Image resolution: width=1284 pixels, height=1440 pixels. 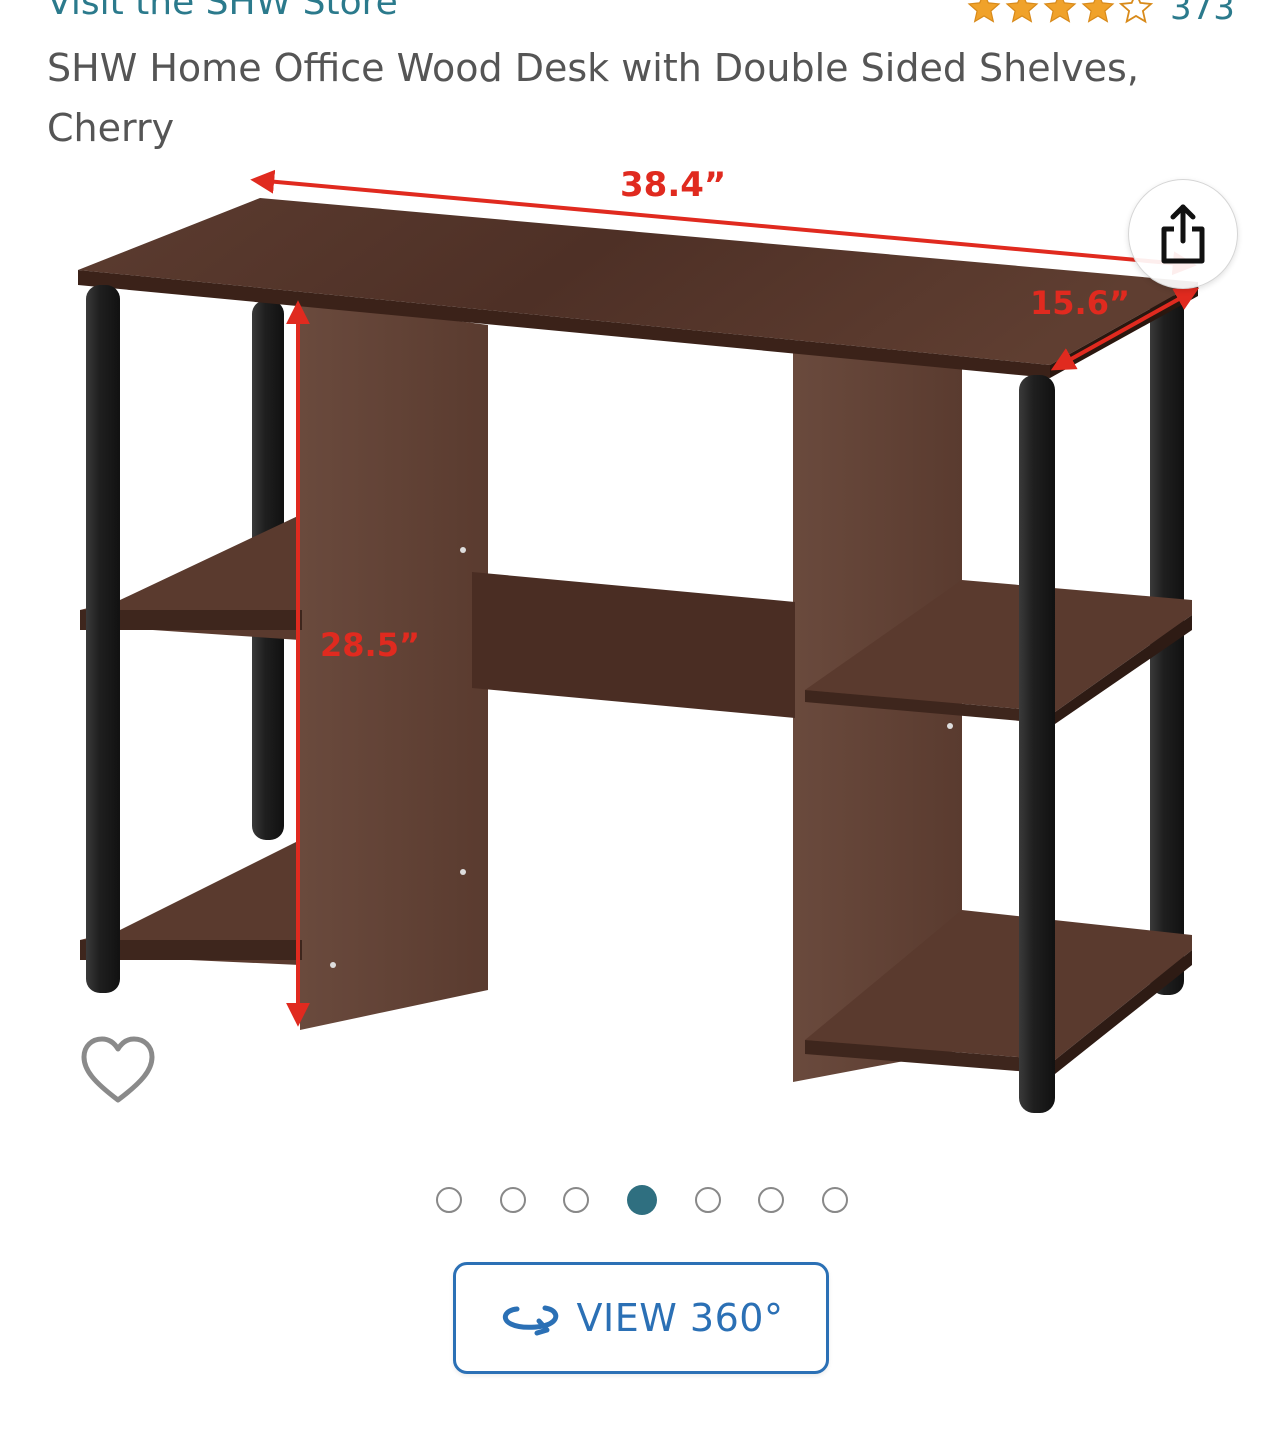 What do you see at coordinates (673, 185) in the screenshot?
I see `width-dimension-label: 38.4”` at bounding box center [673, 185].